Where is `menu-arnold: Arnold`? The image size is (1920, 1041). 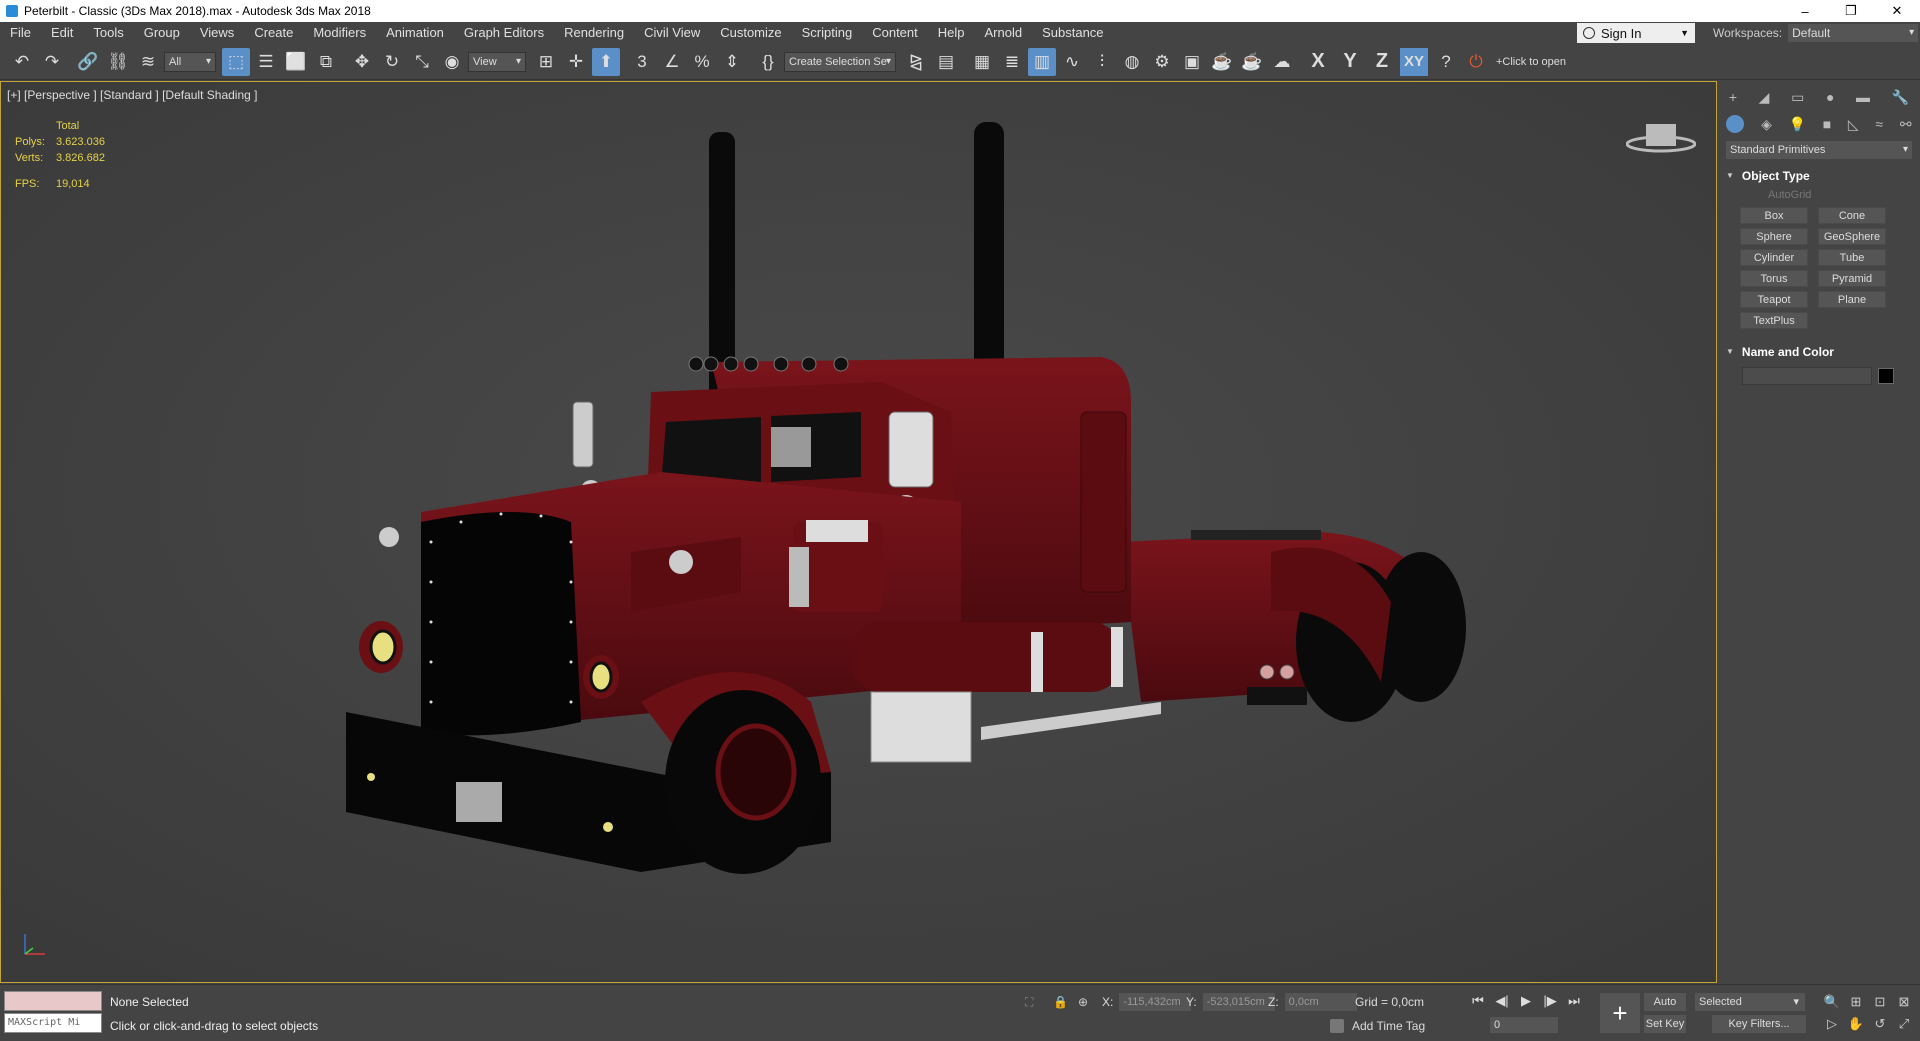 menu-arnold: Arnold is located at coordinates (1004, 33).